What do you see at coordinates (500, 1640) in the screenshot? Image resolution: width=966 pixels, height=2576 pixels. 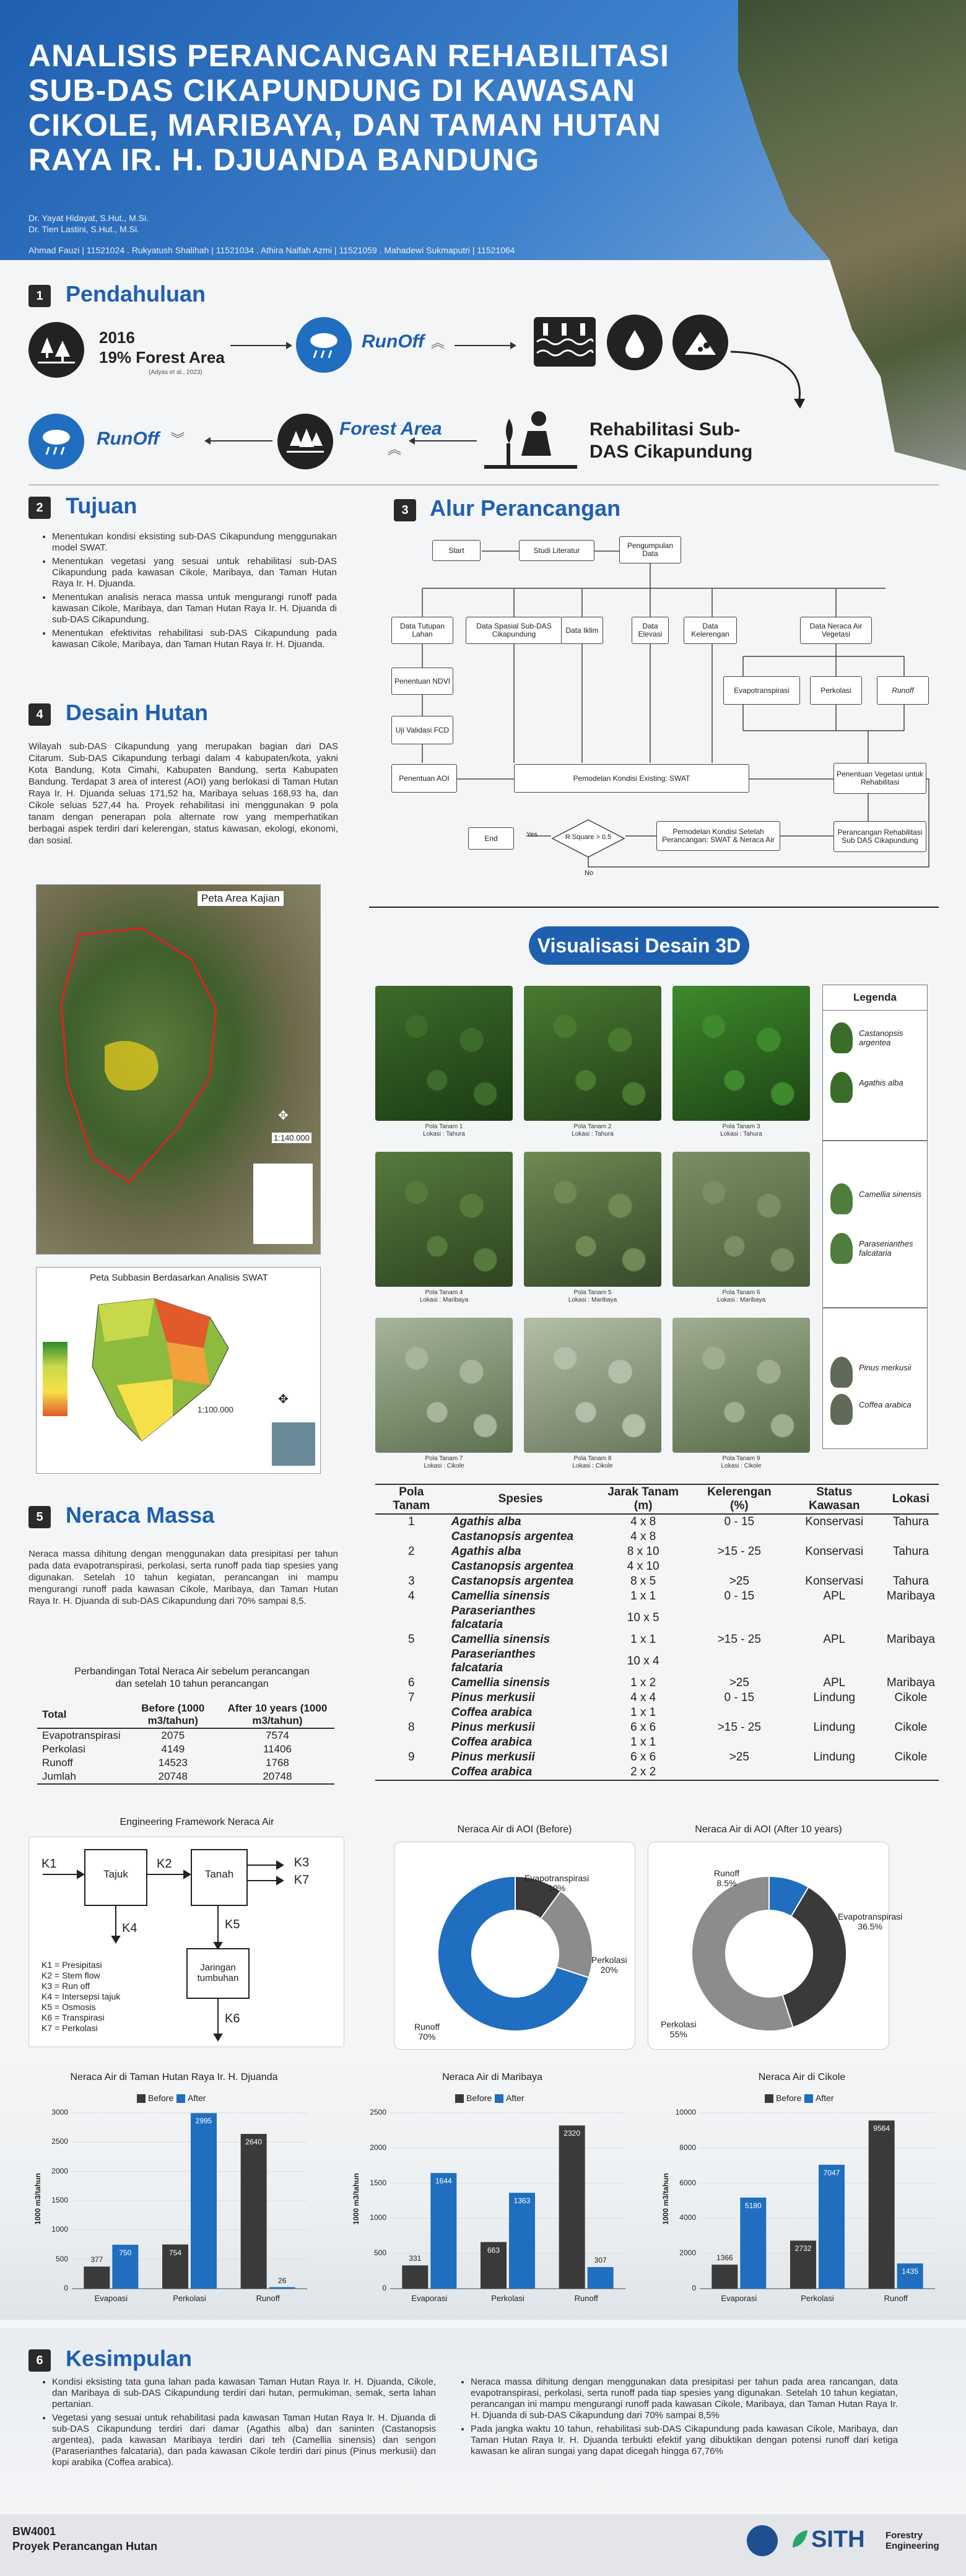 I see `table-cell: Camellia sinensis` at bounding box center [500, 1640].